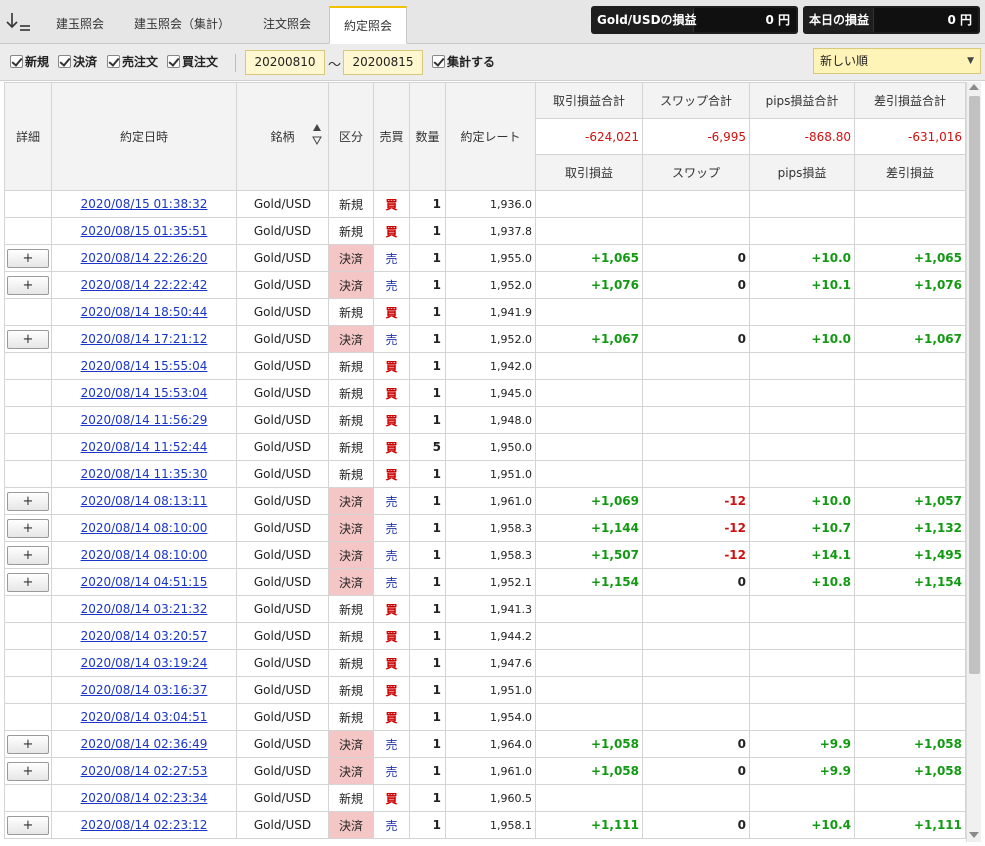 The height and width of the screenshot is (846, 985). Describe the element at coordinates (144, 690) in the screenshot. I see `execution-datetime-link: 2020/08/14 03:16:37` at that location.